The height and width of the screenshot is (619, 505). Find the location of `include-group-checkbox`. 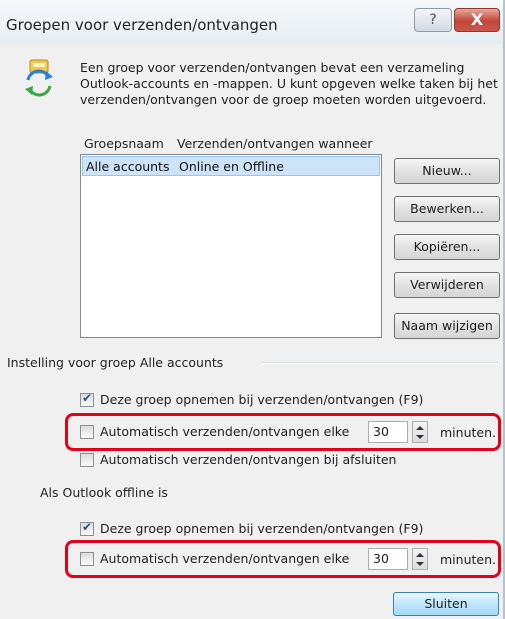

include-group-checkbox is located at coordinates (87, 399).